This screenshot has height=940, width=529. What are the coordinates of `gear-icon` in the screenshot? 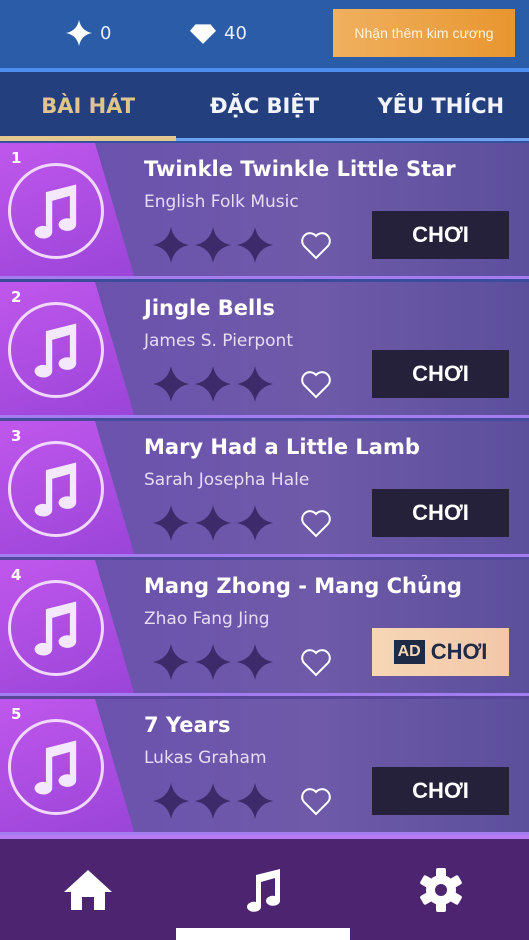 It's located at (440, 889).